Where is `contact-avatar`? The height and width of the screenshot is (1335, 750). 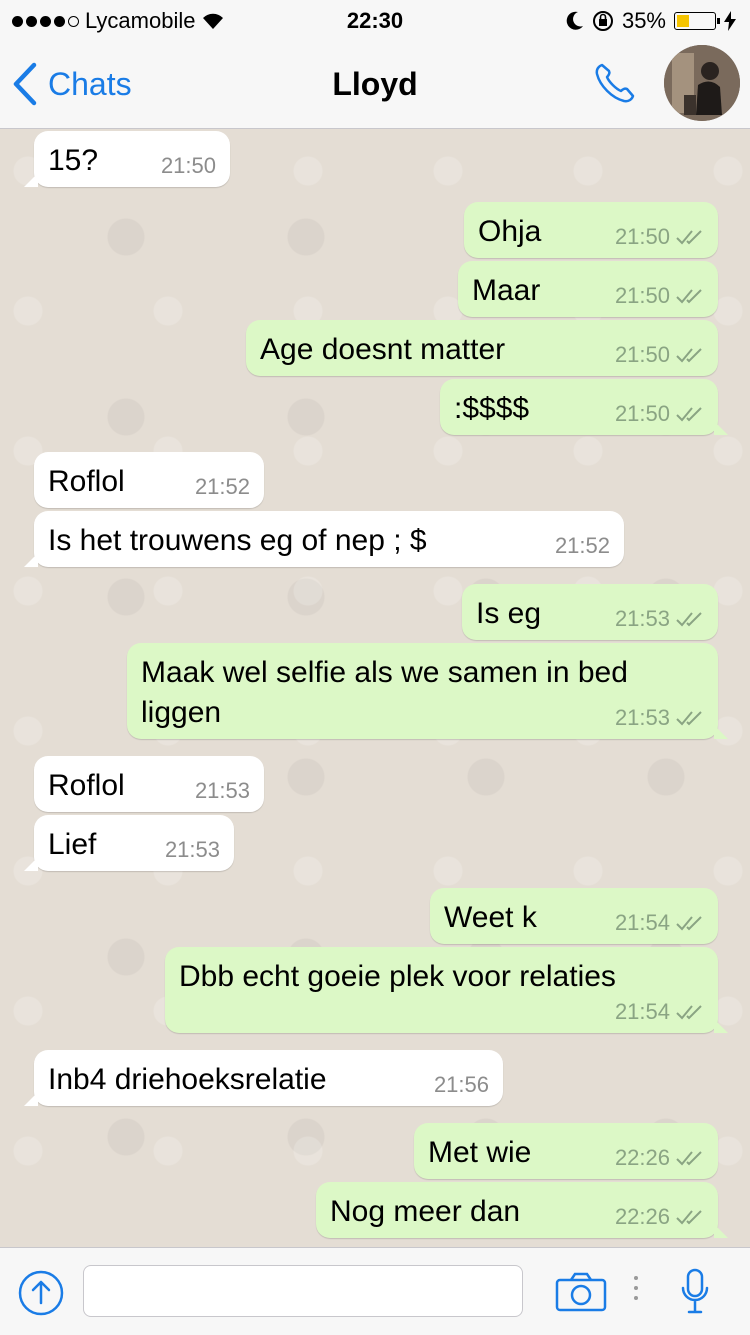 contact-avatar is located at coordinates (702, 83).